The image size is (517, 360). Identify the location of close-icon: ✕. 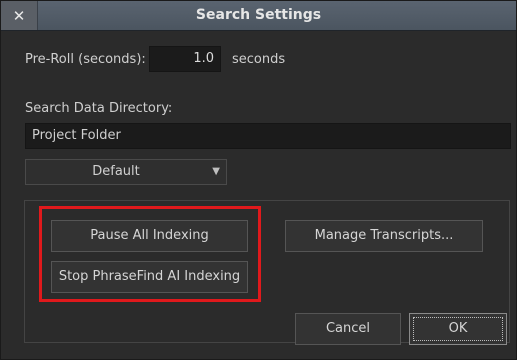
(19, 15).